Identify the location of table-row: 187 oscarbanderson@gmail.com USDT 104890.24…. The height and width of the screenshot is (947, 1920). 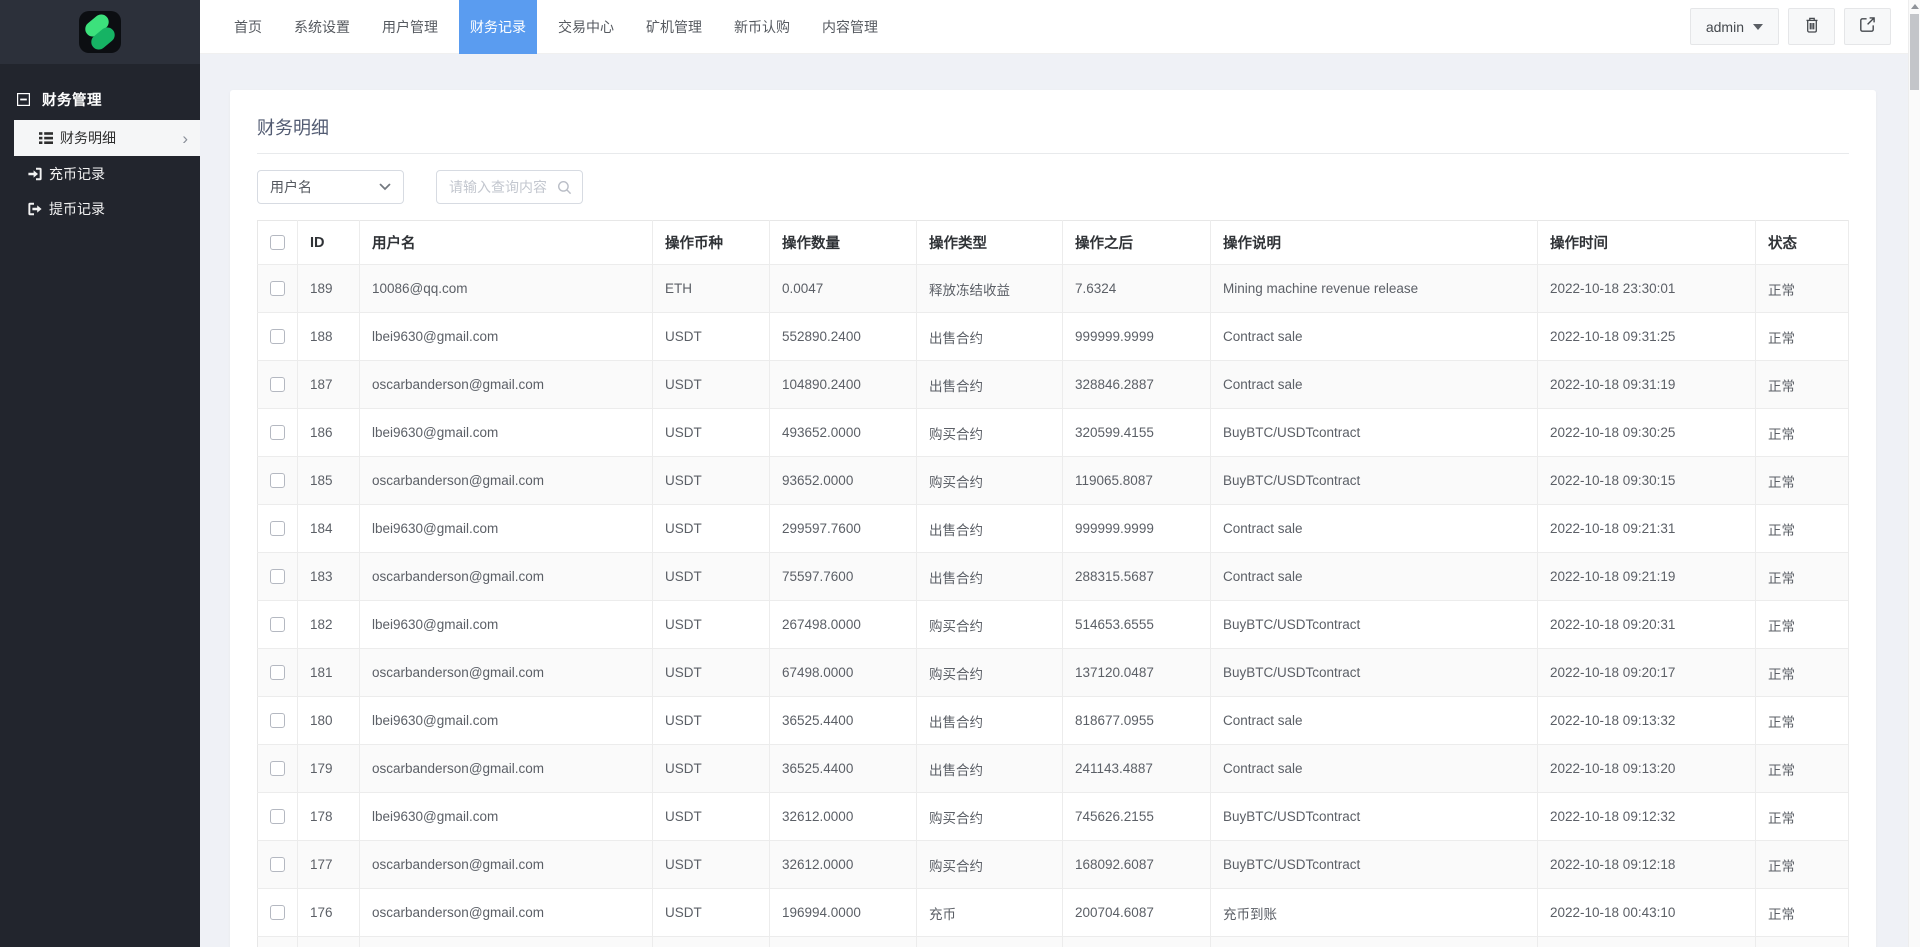
(1053, 384).